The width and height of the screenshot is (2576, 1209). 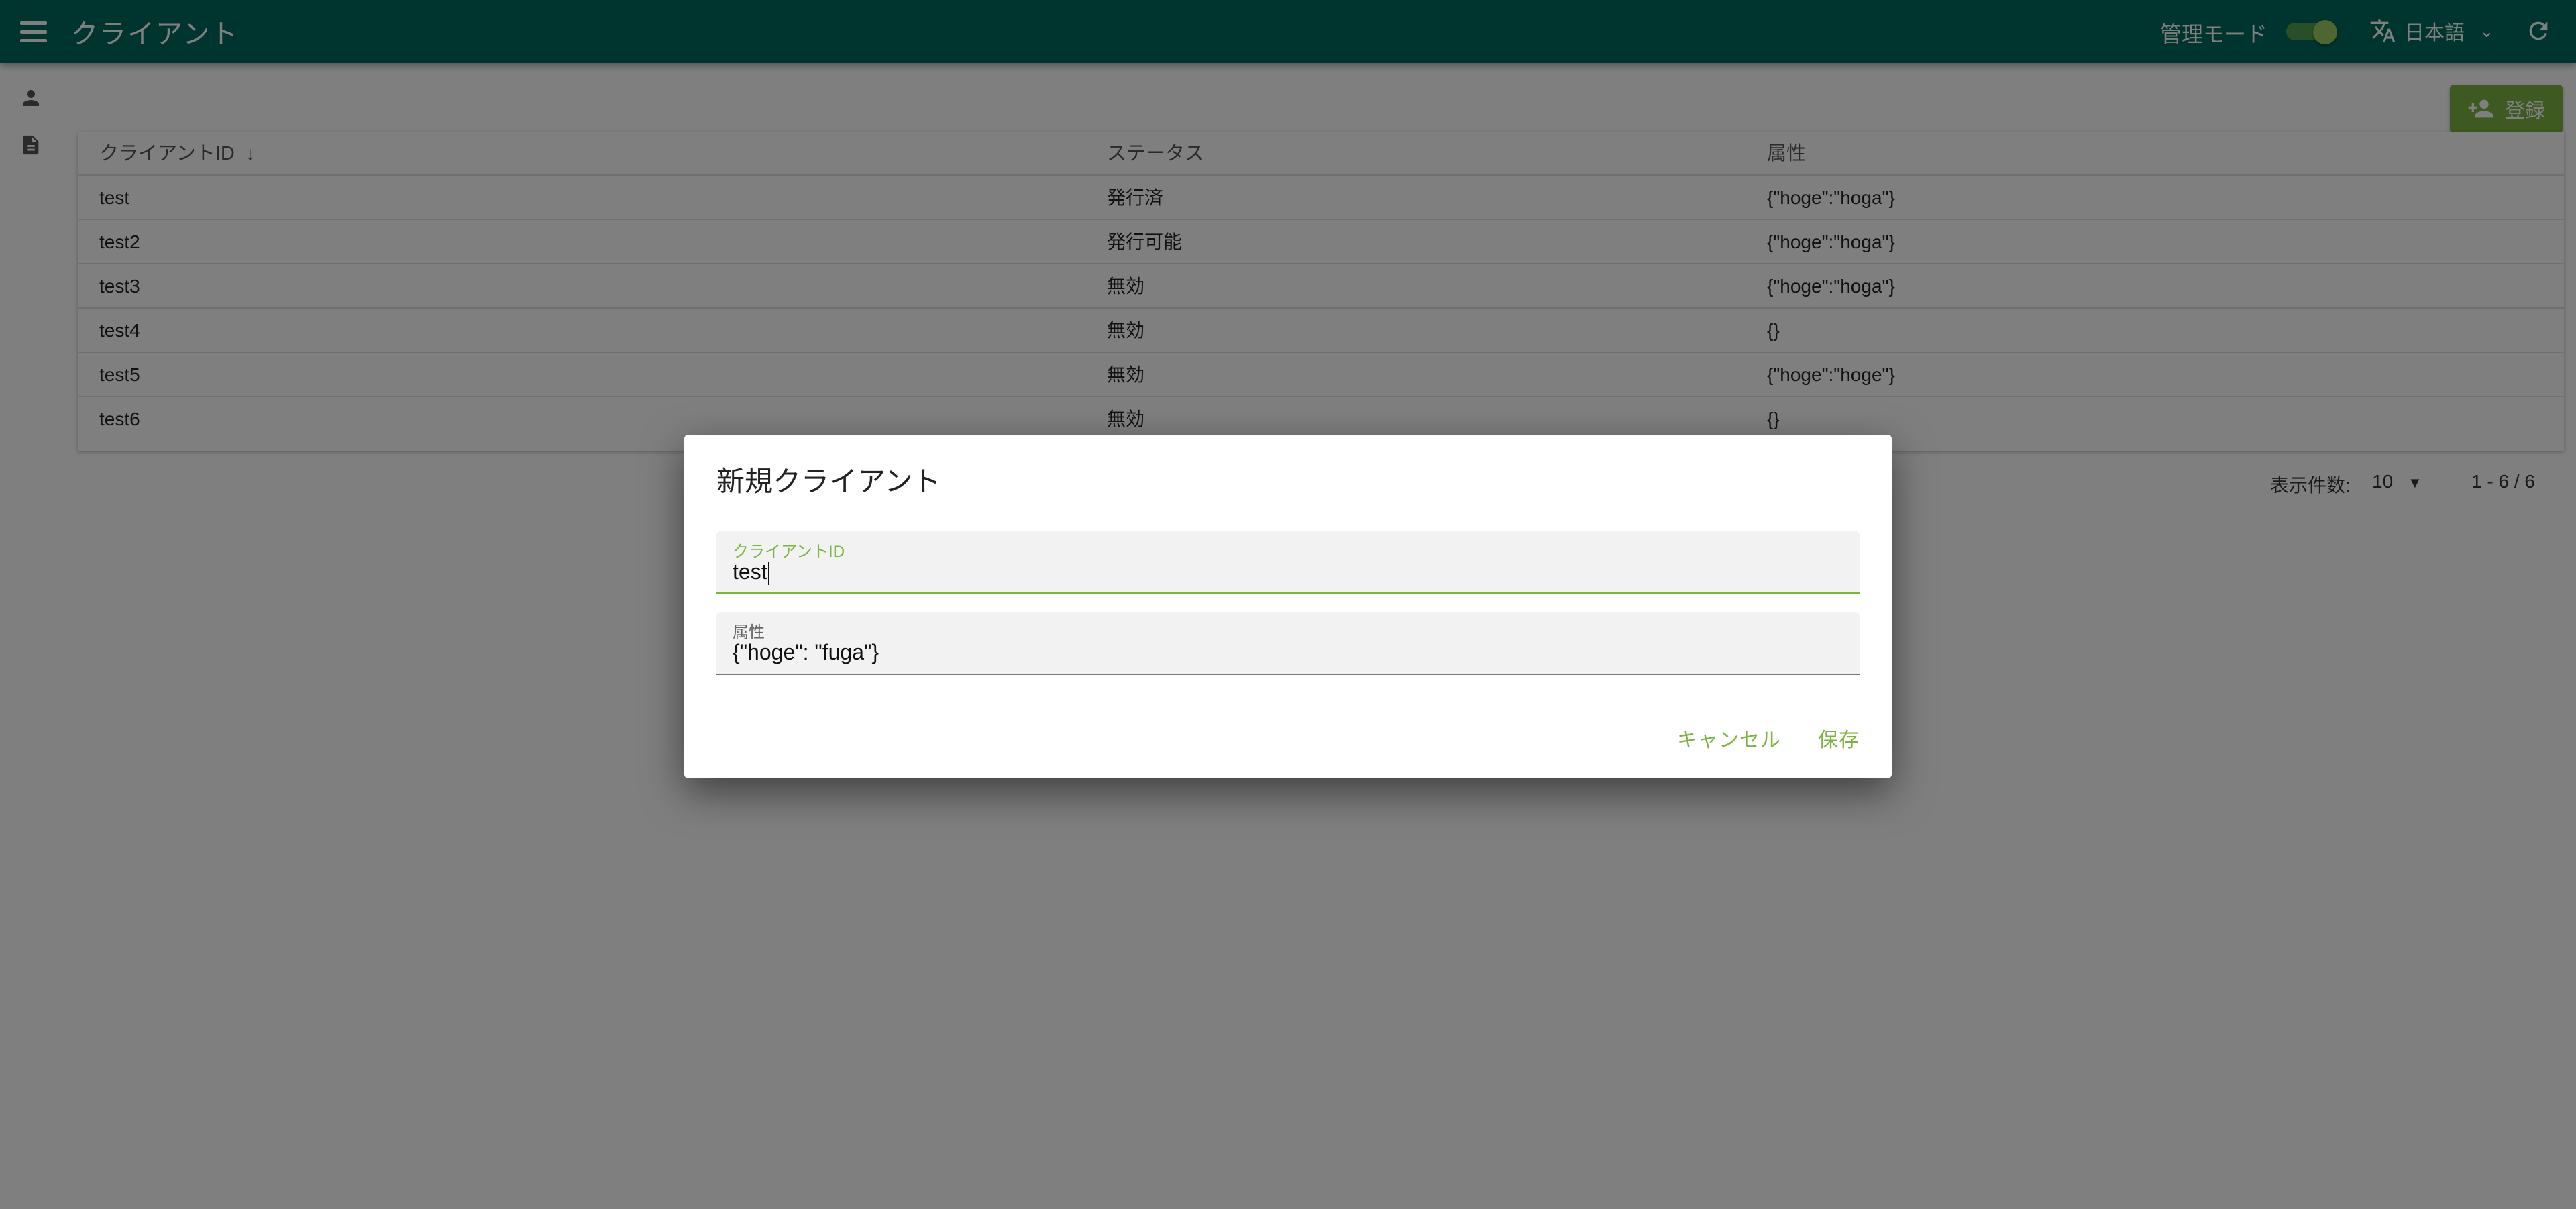 I want to click on attributes-input: {"hoge": "fuga"}, so click(x=806, y=652).